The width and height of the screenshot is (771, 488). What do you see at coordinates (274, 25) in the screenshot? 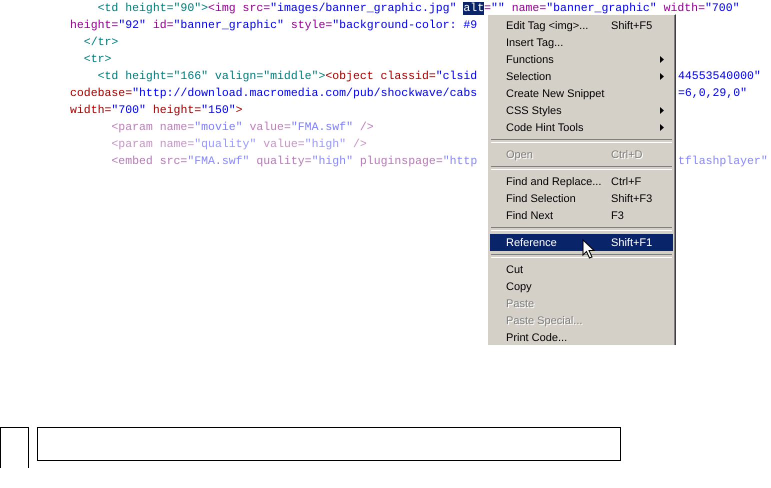
I see `code-line: height="92" id="banner_graphic" style="background-color: #9` at bounding box center [274, 25].